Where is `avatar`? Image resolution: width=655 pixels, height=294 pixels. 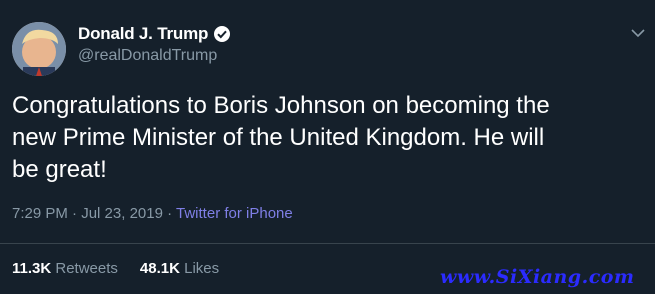 avatar is located at coordinates (39, 49).